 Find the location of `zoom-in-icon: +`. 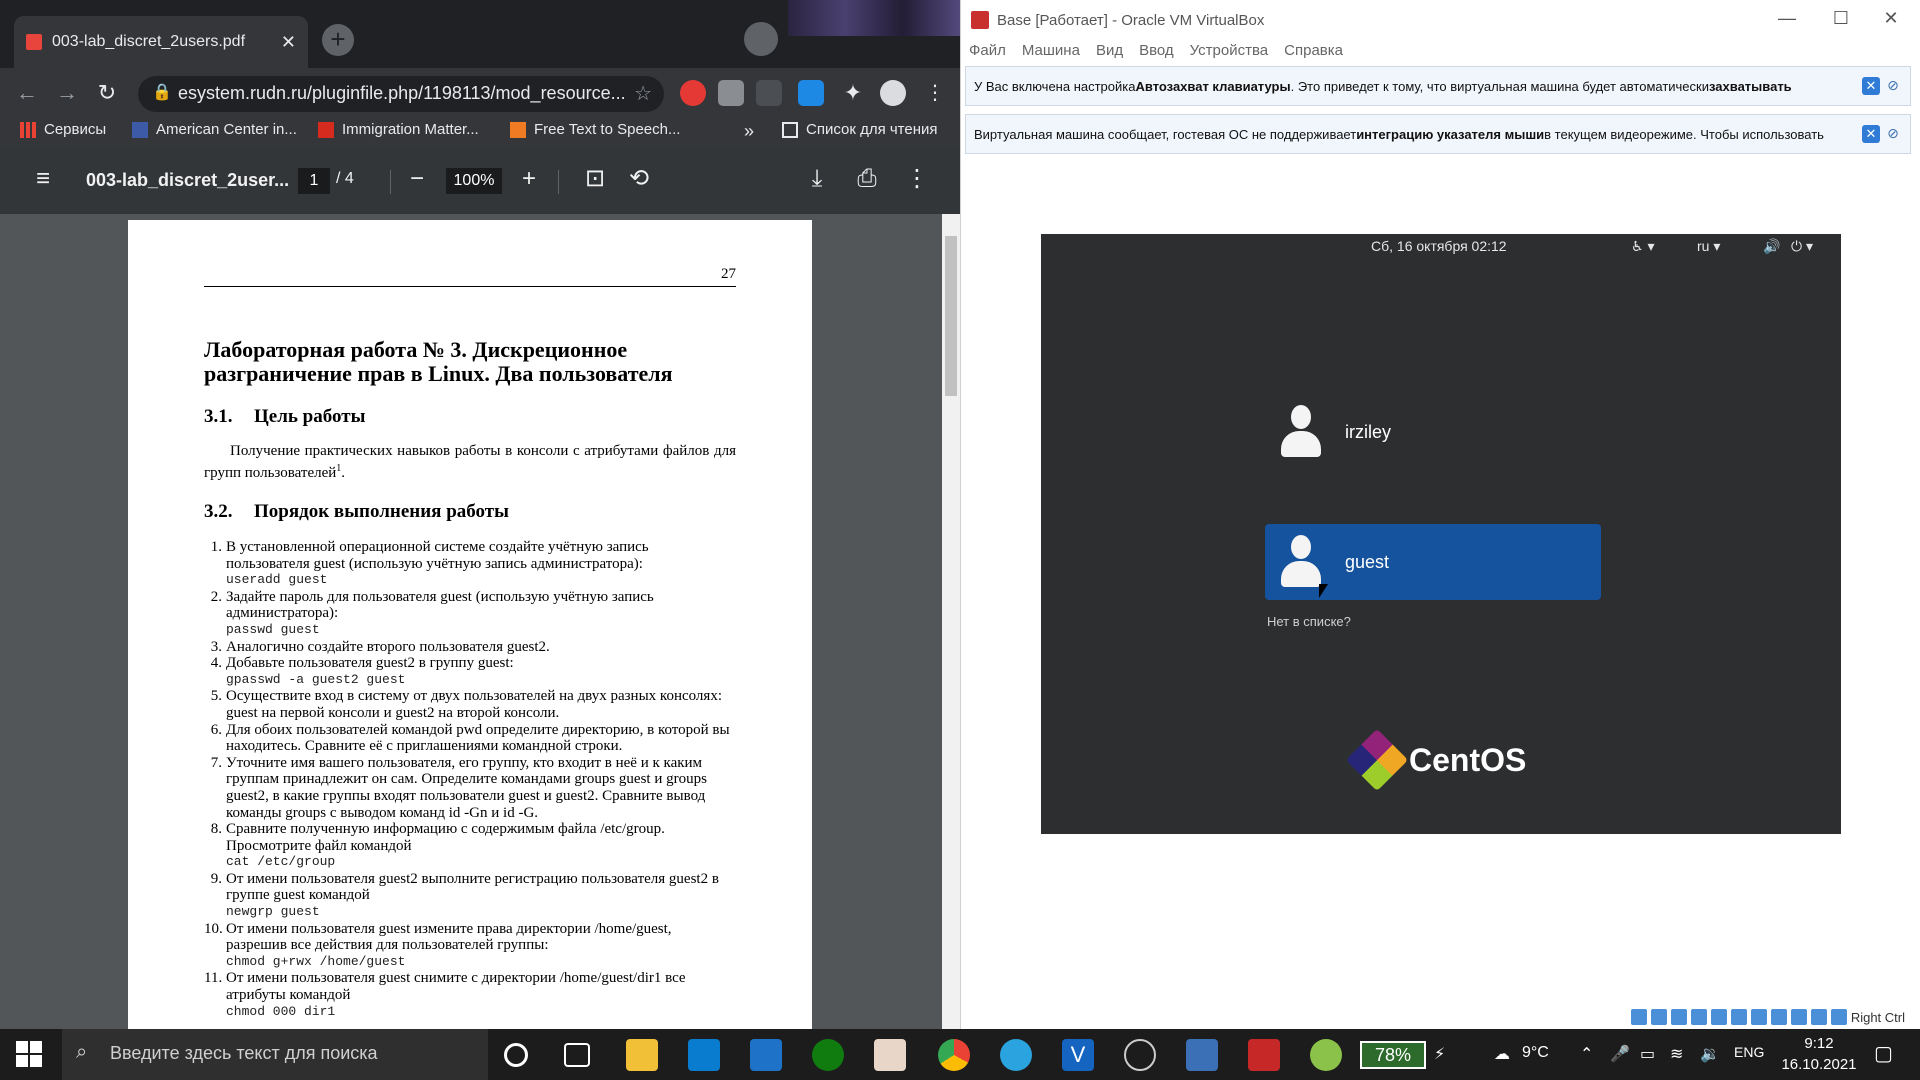

zoom-in-icon: + is located at coordinates (529, 179).